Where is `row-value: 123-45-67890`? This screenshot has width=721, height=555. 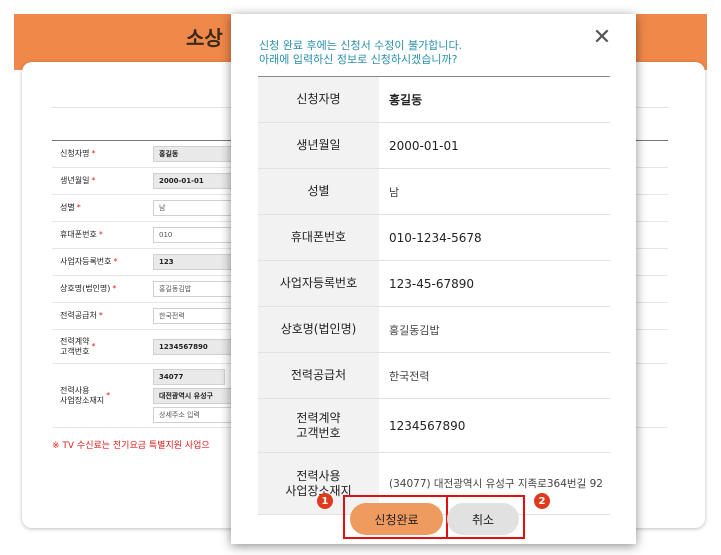
row-value: 123-45-67890 is located at coordinates (432, 283).